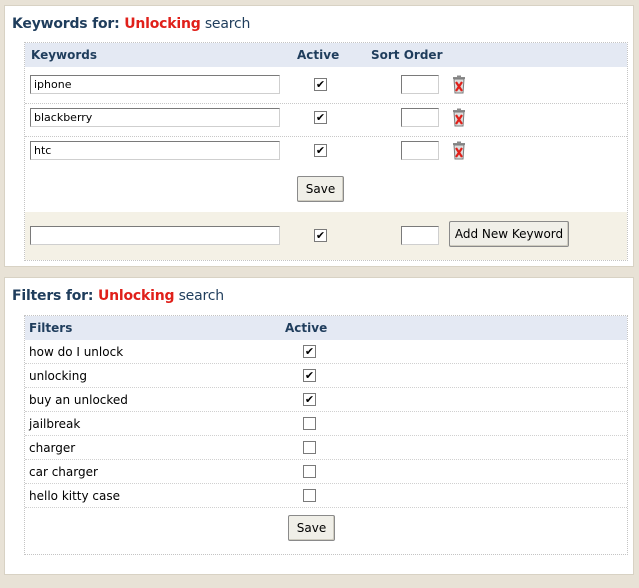  I want to click on keywords-panel-title: Keywords for: Unlocking search, so click(131, 24).